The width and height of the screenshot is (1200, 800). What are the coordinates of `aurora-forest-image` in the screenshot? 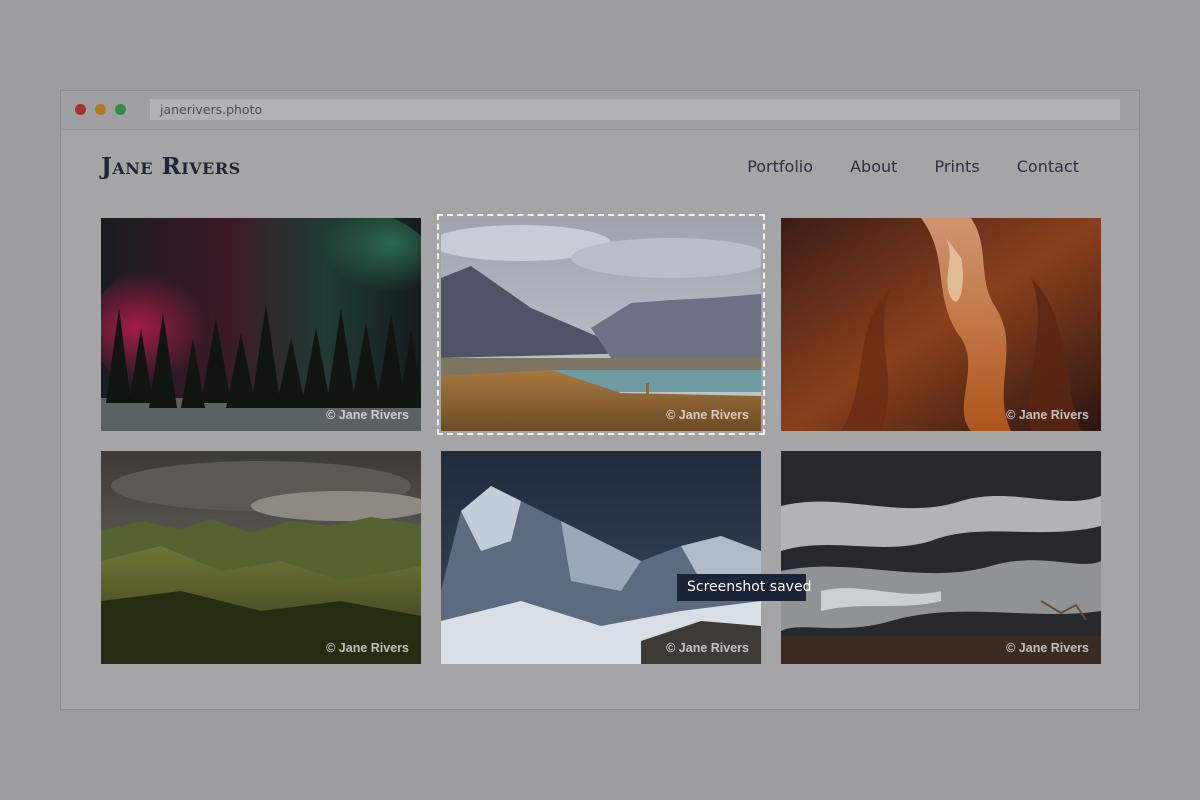 It's located at (261, 324).